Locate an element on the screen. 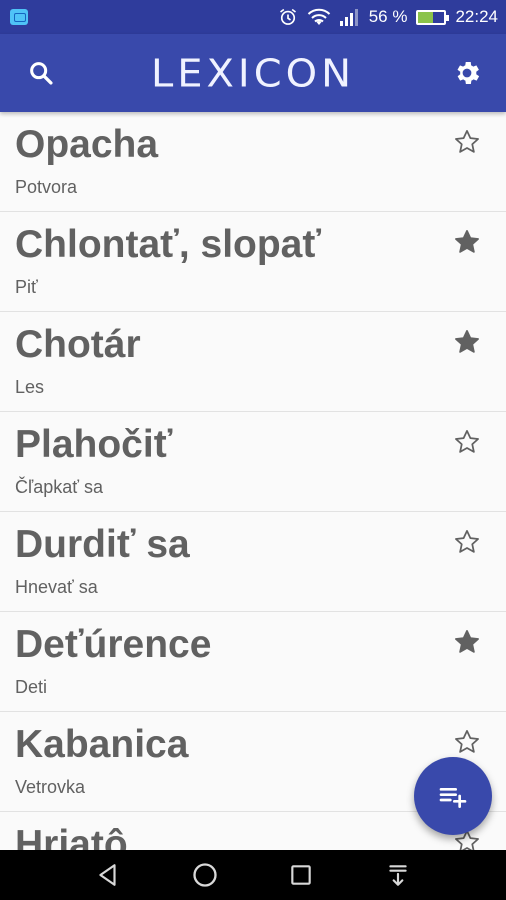  notifications-pull-button is located at coordinates (398, 875).